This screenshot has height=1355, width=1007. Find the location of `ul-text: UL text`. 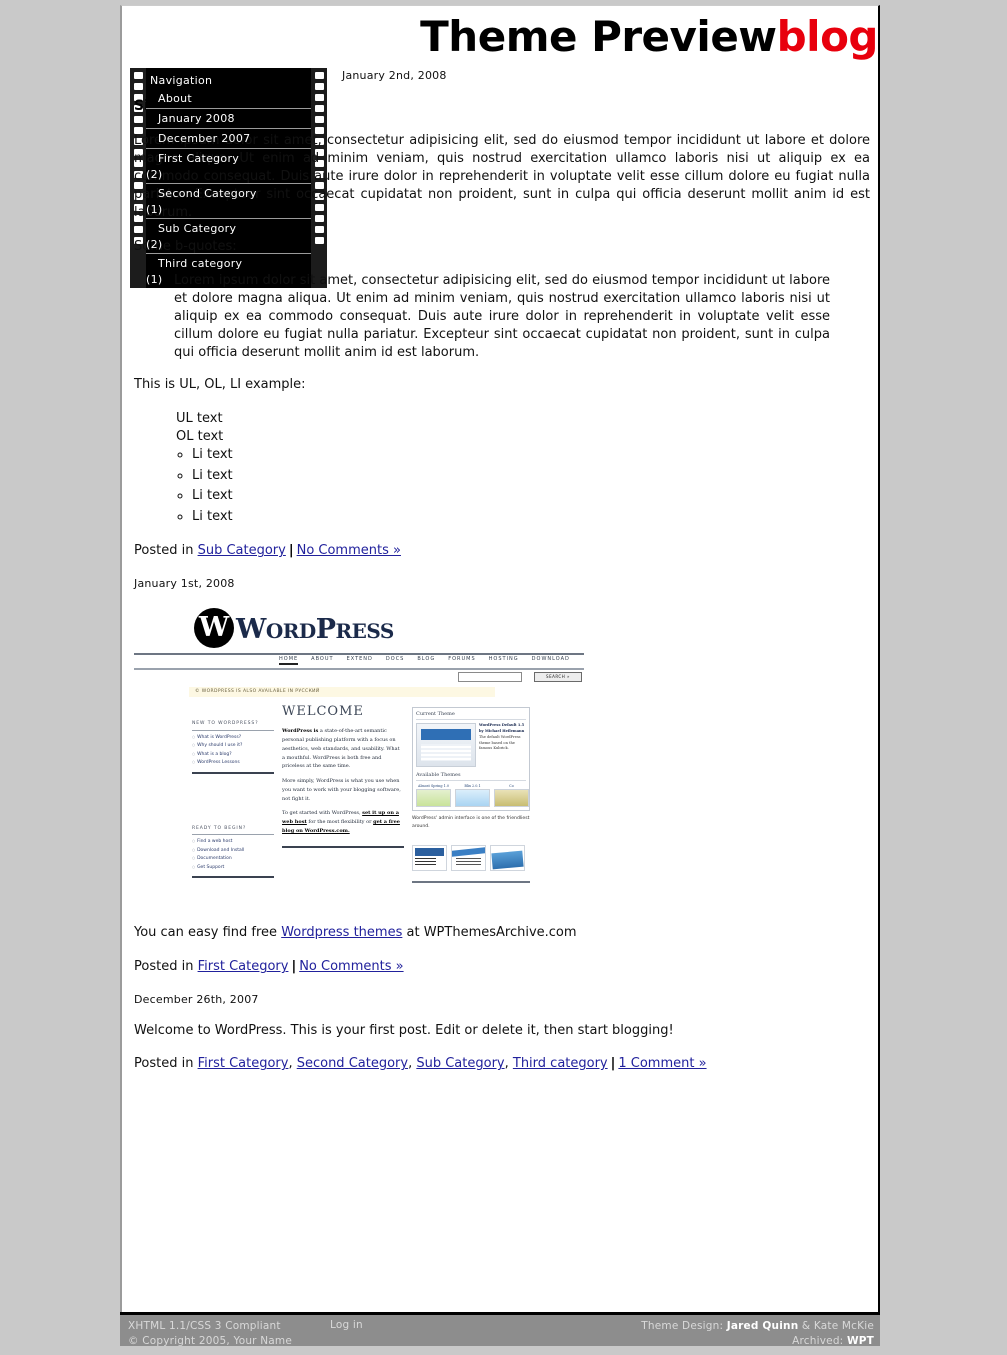

ul-text: UL text is located at coordinates (199, 418).